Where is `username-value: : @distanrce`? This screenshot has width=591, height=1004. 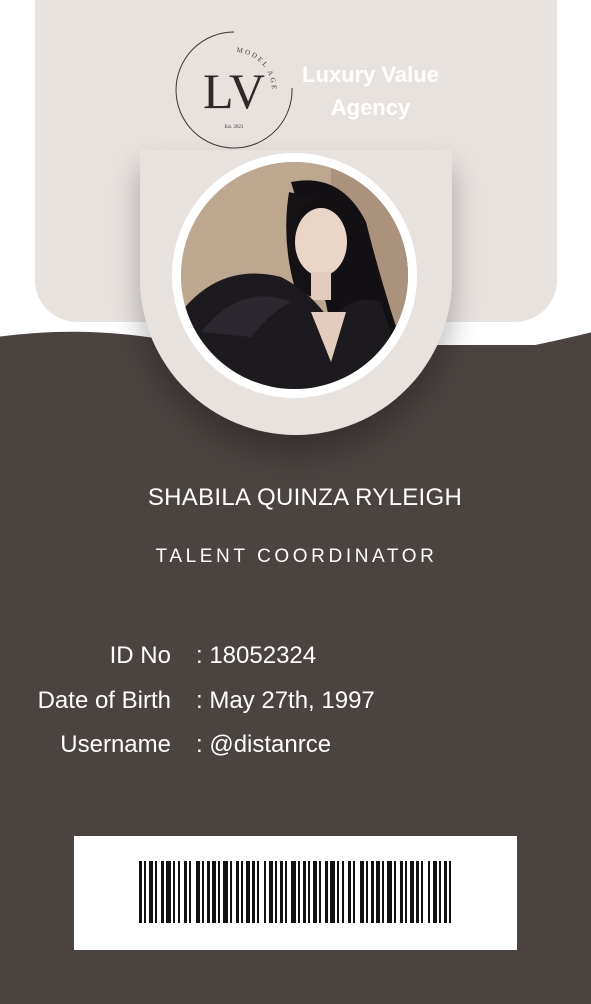
username-value: : @distanrce is located at coordinates (264, 744).